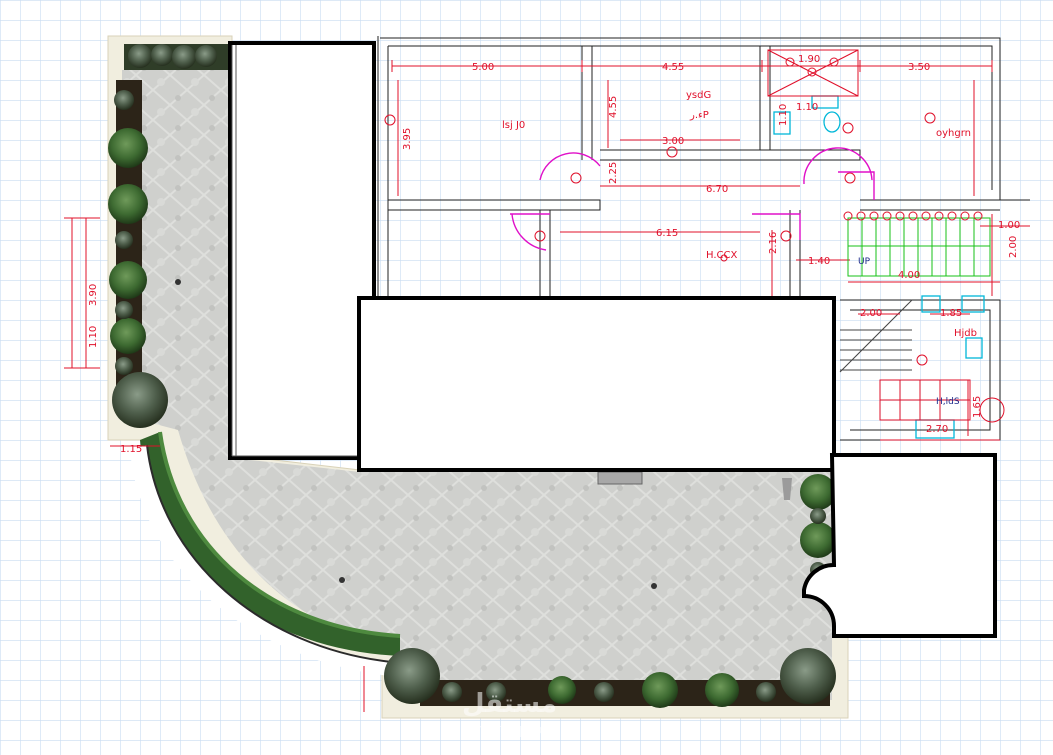 The width and height of the screenshot is (1053, 755). I want to click on svg-text: مستقل, so click(509, 704).